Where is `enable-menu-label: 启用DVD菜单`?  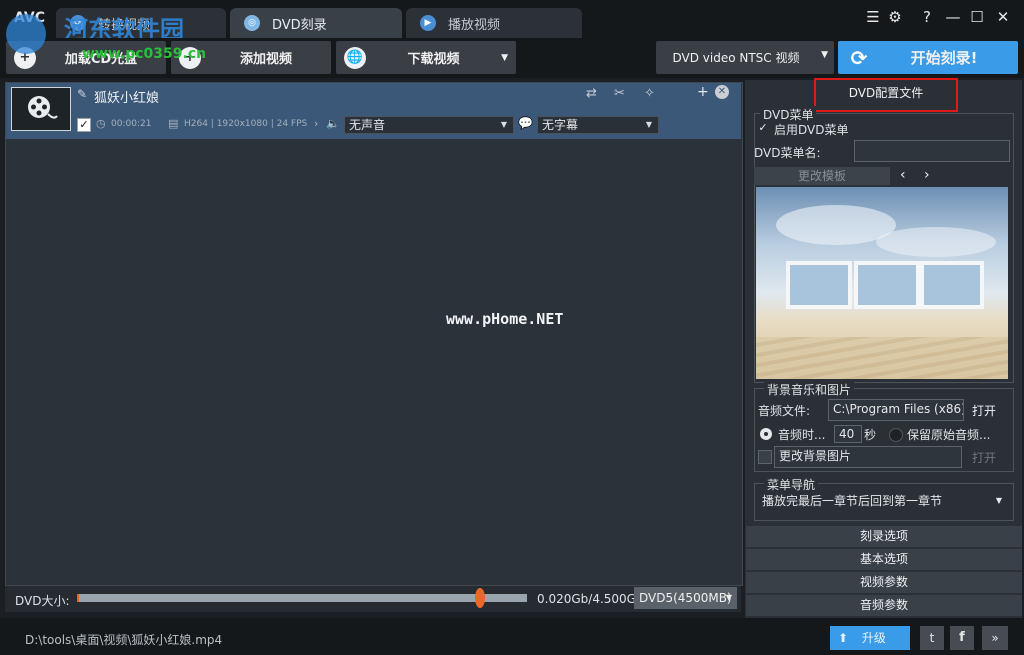
enable-menu-label: 启用DVD菜单 is located at coordinates (811, 130).